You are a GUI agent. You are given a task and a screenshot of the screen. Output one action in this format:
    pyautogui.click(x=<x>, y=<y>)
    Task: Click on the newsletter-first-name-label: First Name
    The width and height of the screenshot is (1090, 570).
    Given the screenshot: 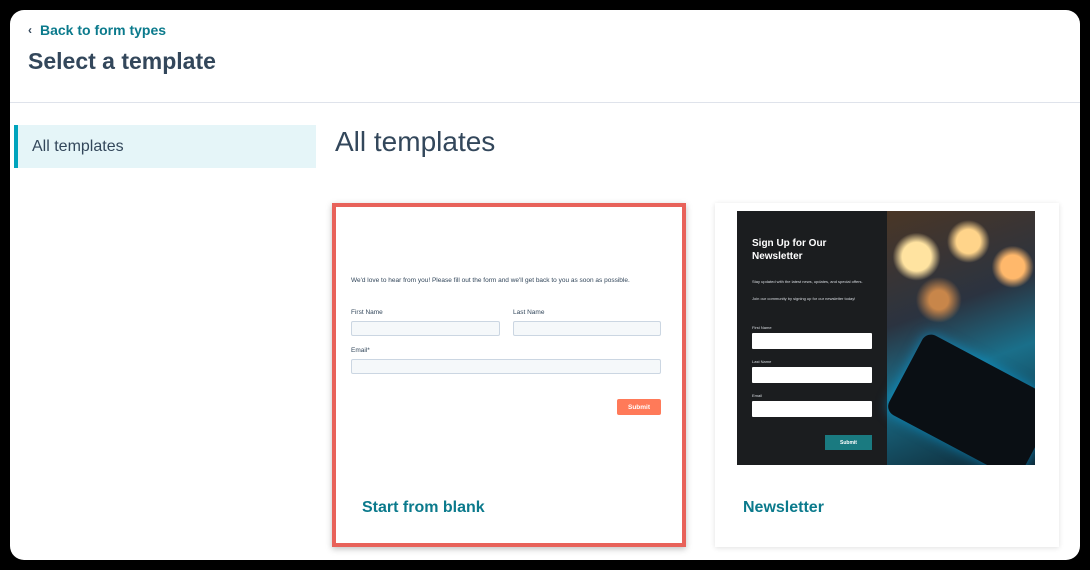 What is the action you would take?
    pyautogui.click(x=762, y=327)
    